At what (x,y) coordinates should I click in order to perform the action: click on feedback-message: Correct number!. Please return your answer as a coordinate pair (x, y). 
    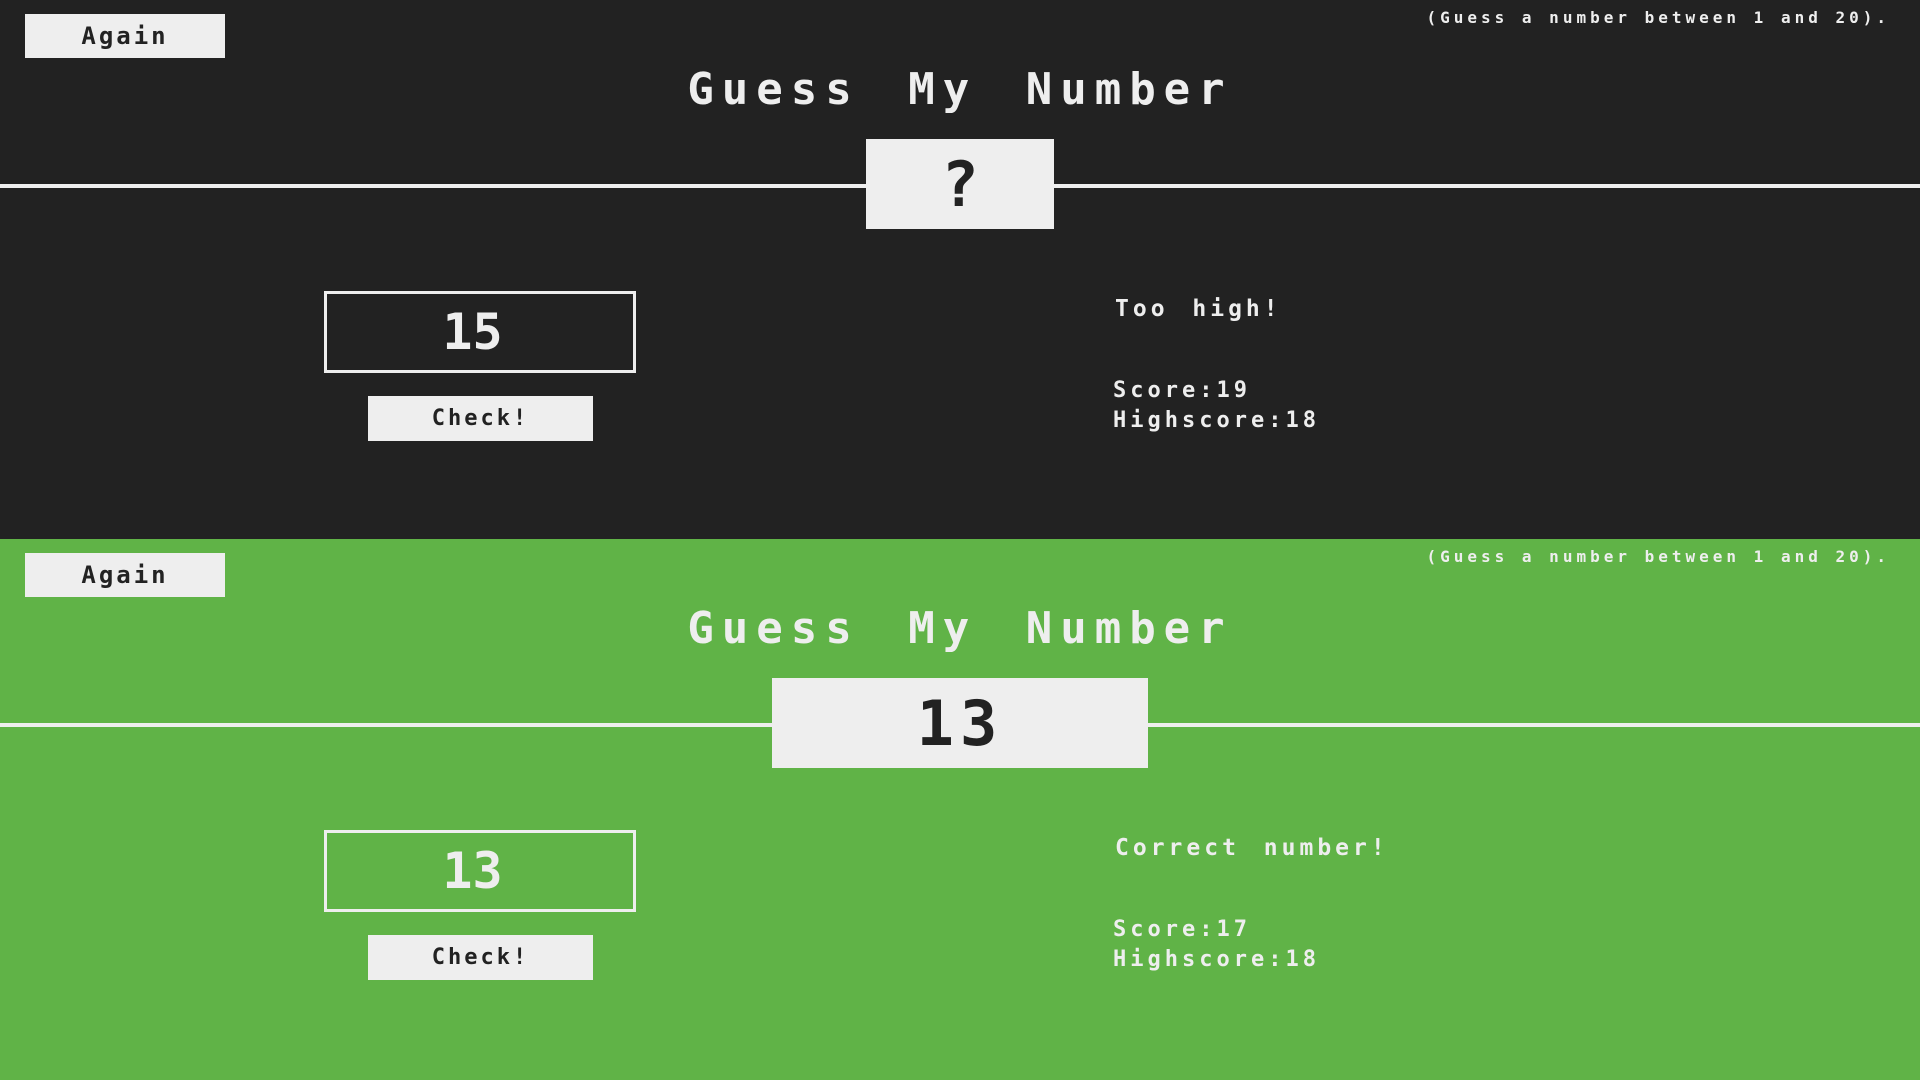
    Looking at the image, I should click on (1252, 848).